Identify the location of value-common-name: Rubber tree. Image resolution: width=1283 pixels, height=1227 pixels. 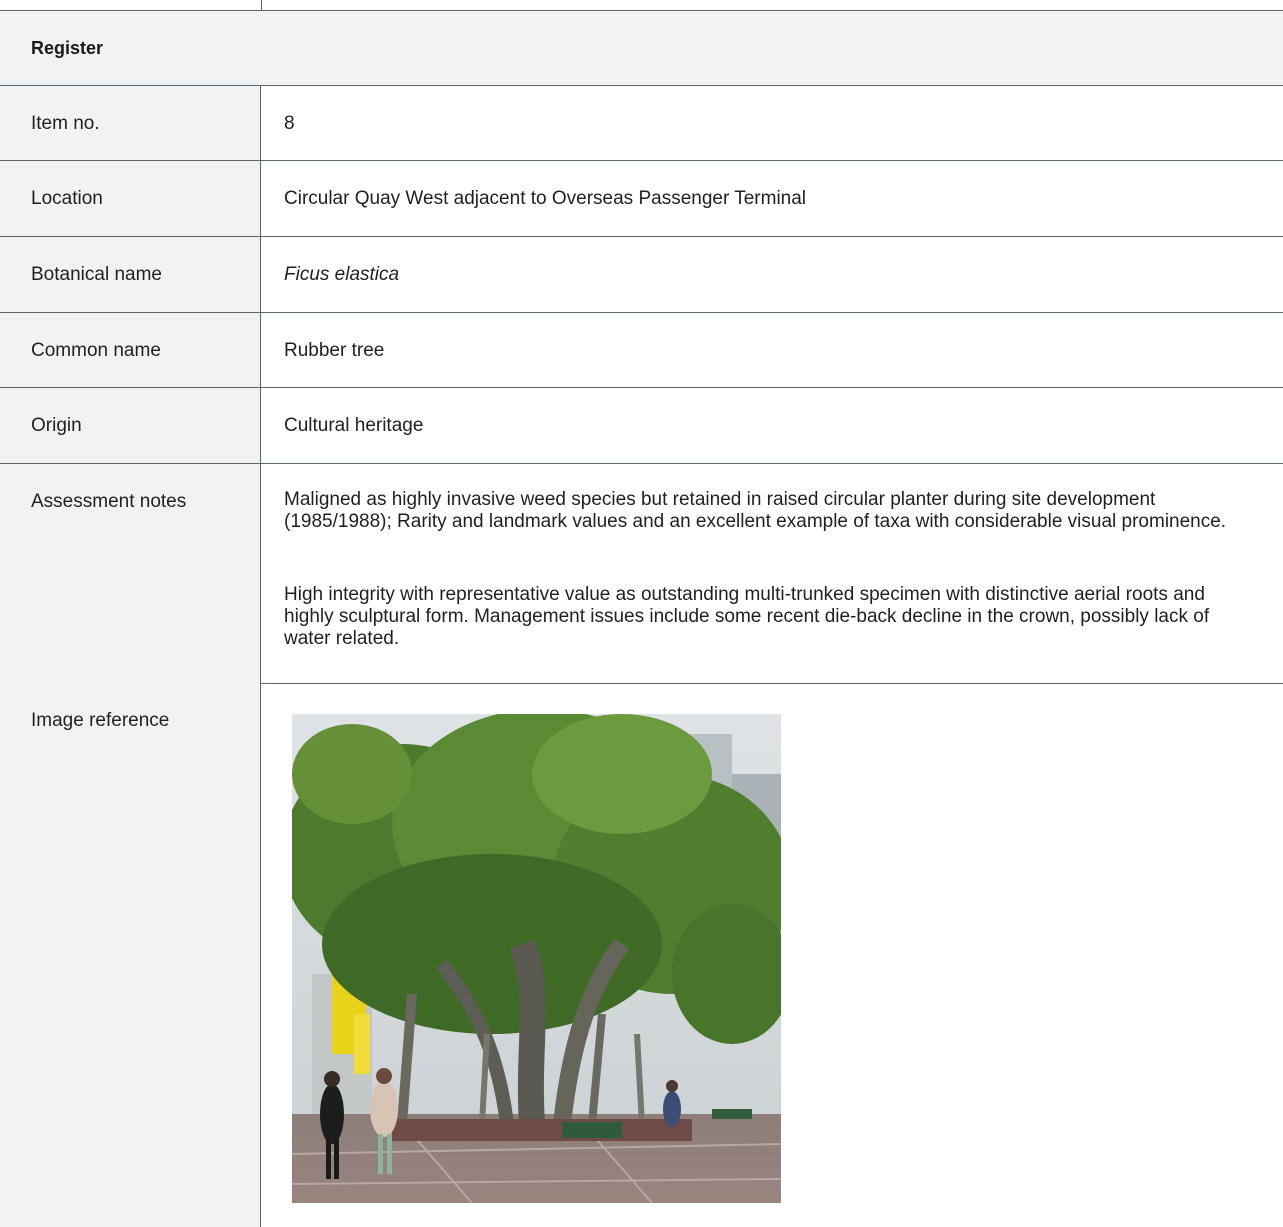
(334, 350).